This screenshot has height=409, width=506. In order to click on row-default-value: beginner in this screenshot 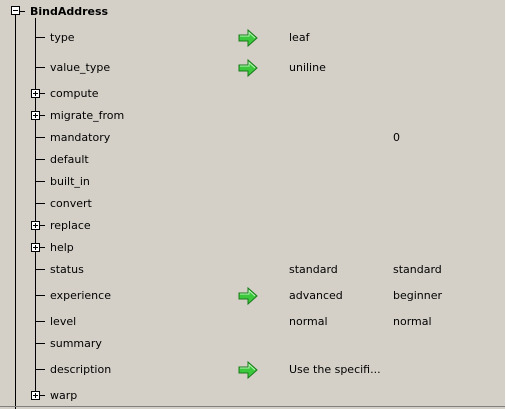, I will do `click(418, 295)`.